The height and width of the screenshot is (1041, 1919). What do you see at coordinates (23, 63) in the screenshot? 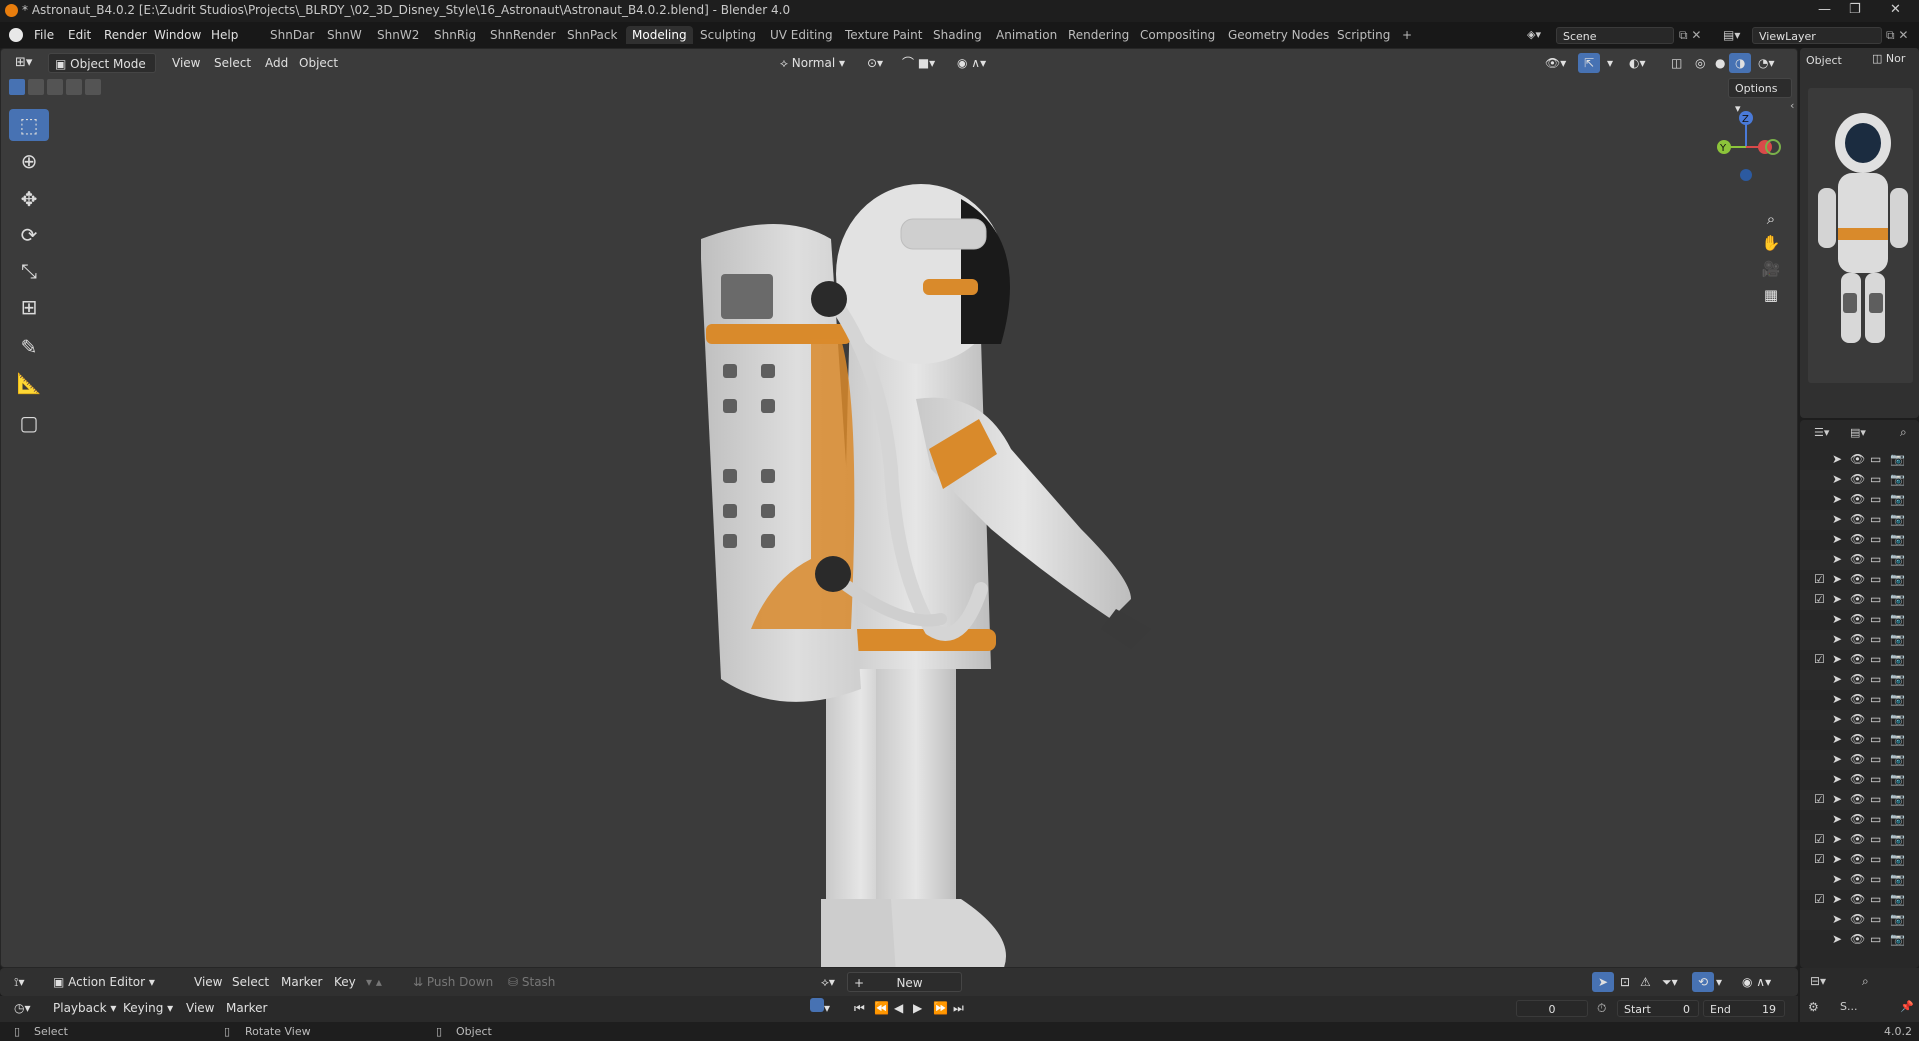
I see `editor-type-icon: ⊞▾` at bounding box center [23, 63].